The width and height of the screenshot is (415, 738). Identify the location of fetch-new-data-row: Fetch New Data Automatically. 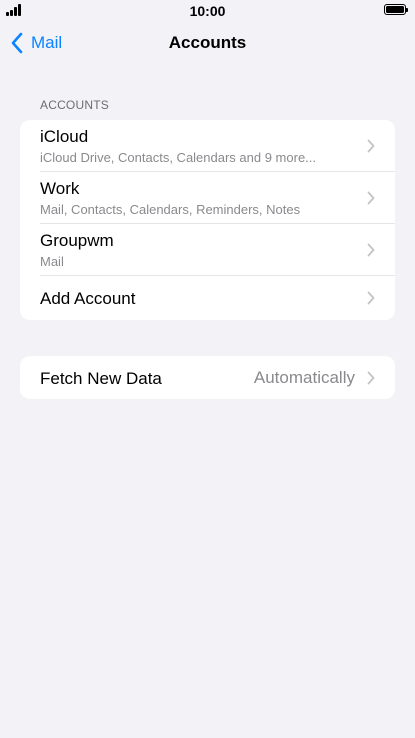
(207, 377).